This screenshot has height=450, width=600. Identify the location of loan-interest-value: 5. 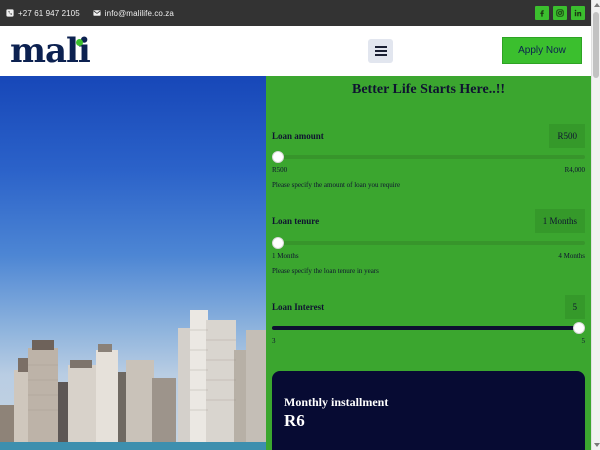
(574, 307).